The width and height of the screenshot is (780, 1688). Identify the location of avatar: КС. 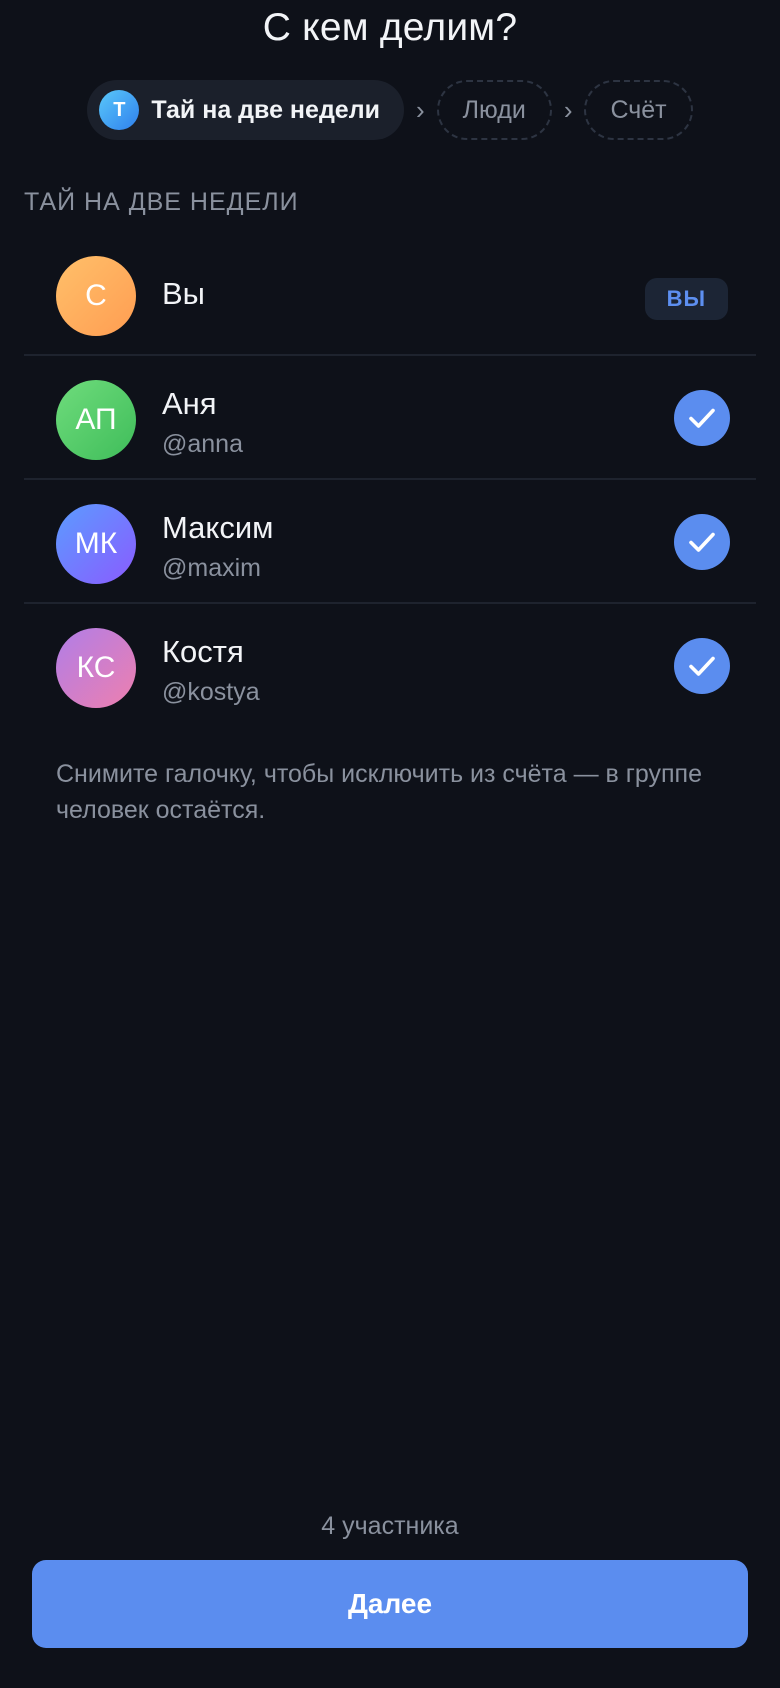
(96, 668).